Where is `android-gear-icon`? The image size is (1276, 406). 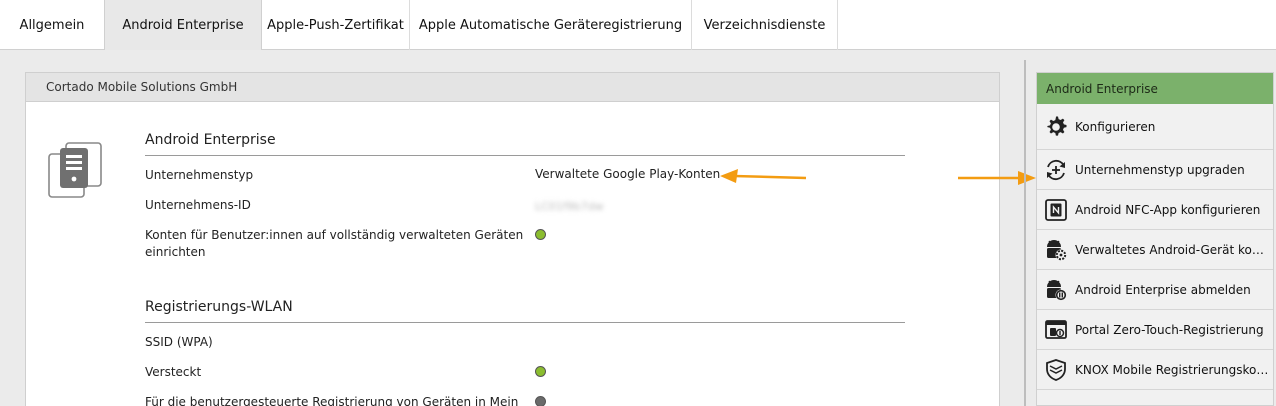 android-gear-icon is located at coordinates (1056, 250).